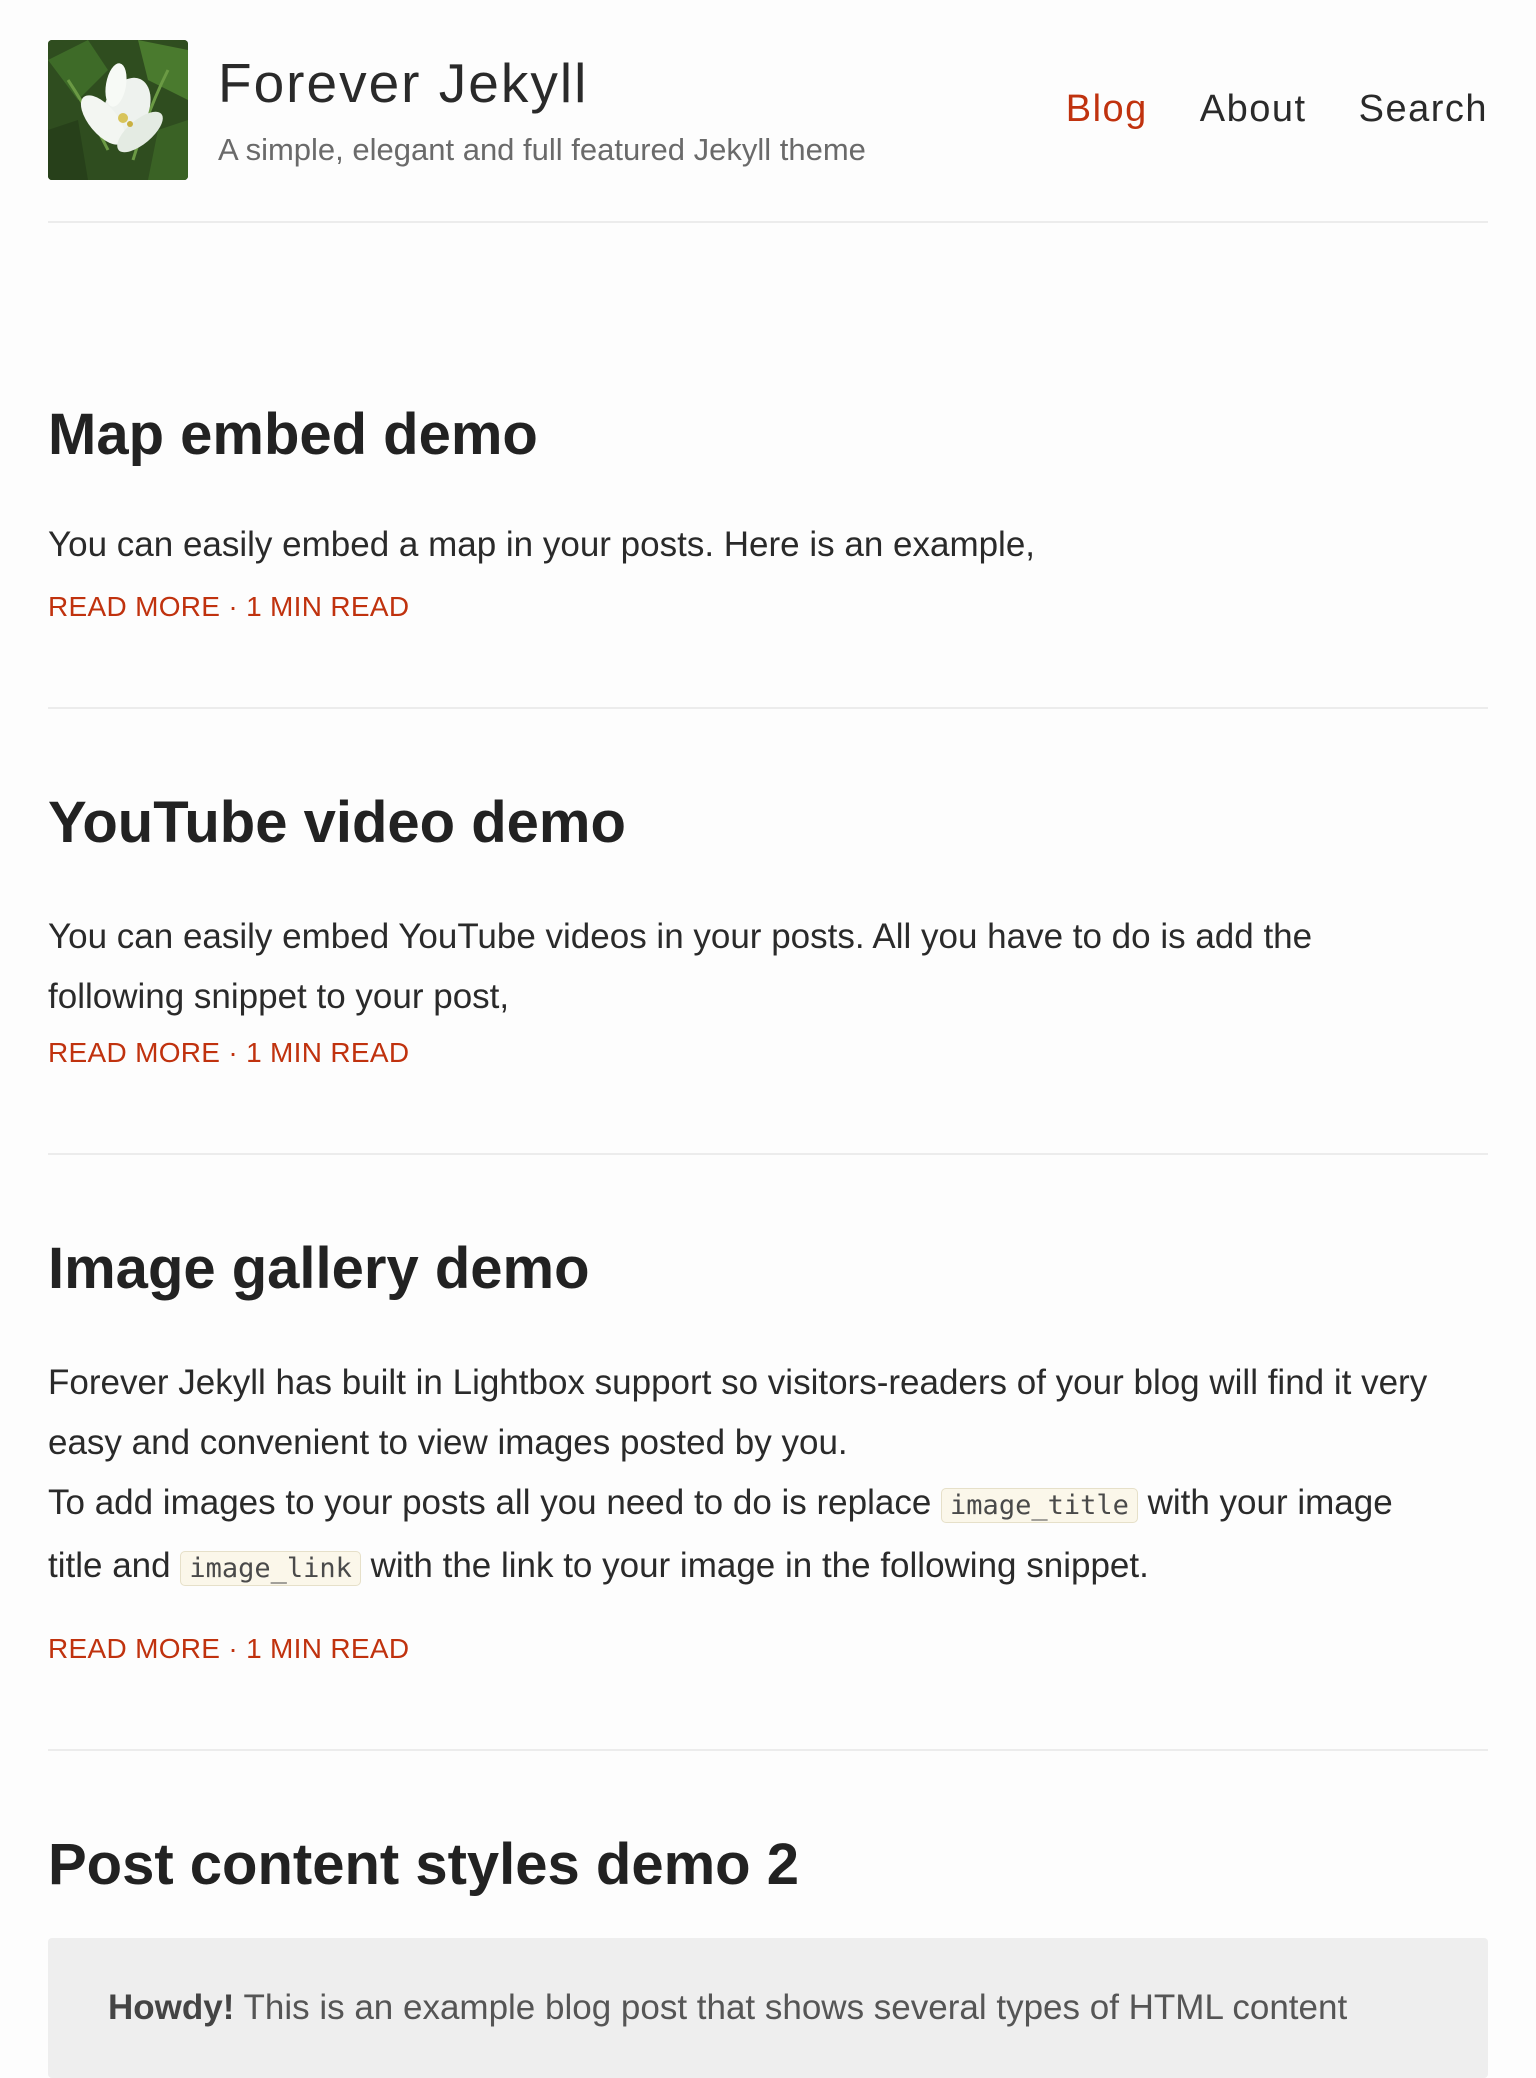 The width and height of the screenshot is (1536, 2078). What do you see at coordinates (319, 1269) in the screenshot?
I see `post-title: Image gallery demo` at bounding box center [319, 1269].